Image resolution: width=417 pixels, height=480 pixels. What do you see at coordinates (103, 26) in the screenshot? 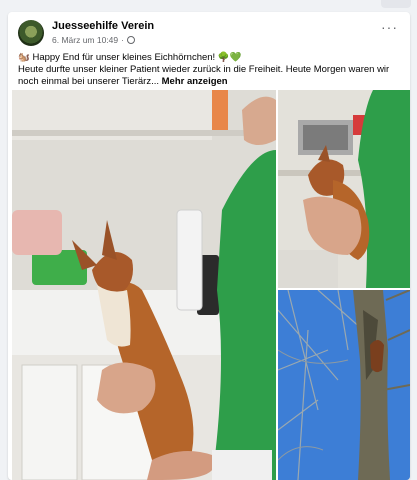
I see `page-name: Juesseehilfe Verein` at bounding box center [103, 26].